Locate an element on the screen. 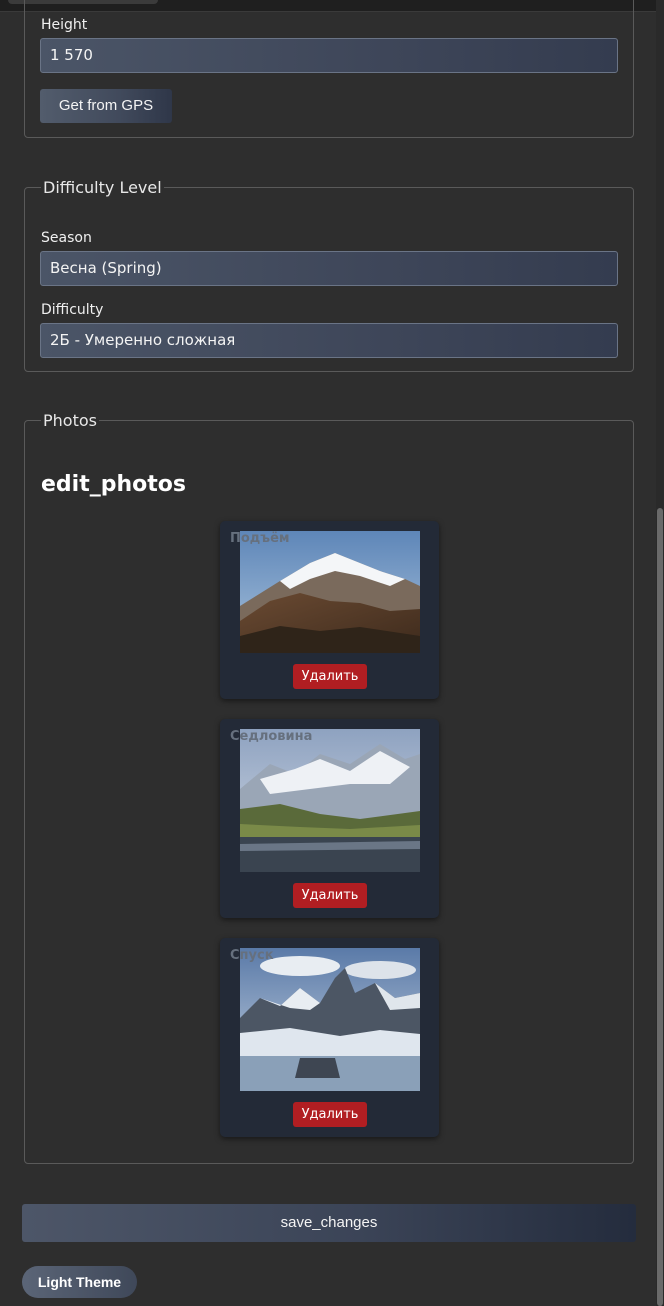  photos-heading: edit_photos is located at coordinates (113, 484).